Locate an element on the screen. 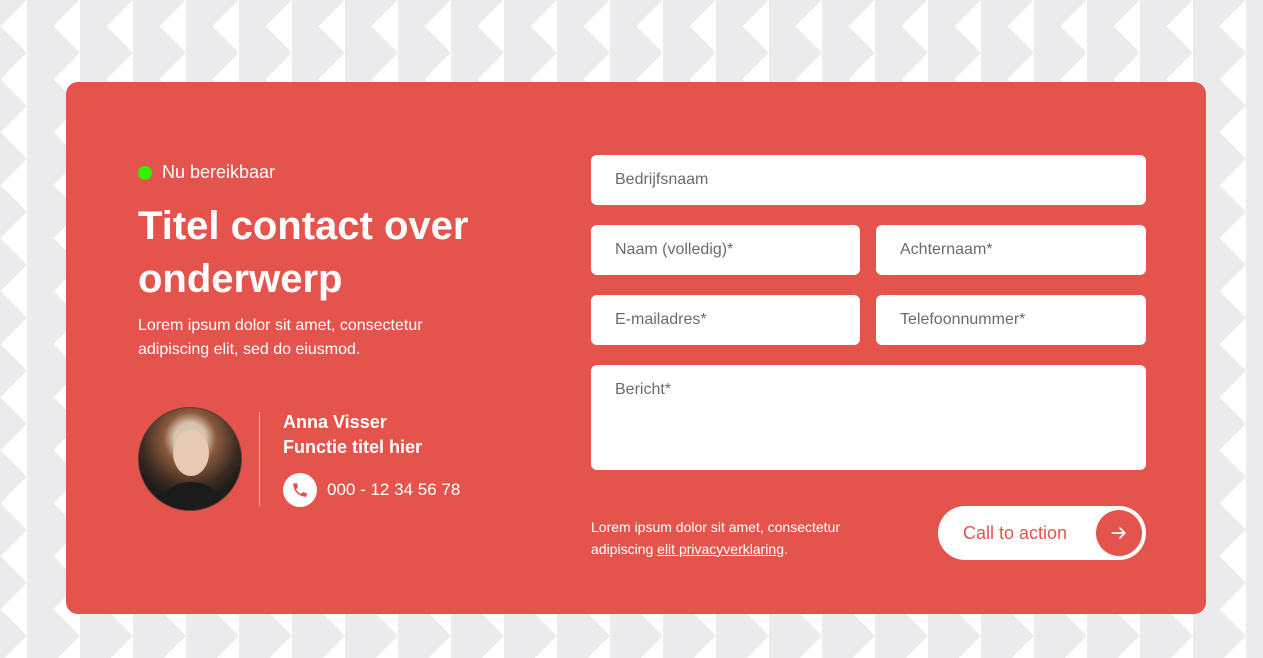 This screenshot has height=658, width=1263. status-dot-icon is located at coordinates (145, 172).